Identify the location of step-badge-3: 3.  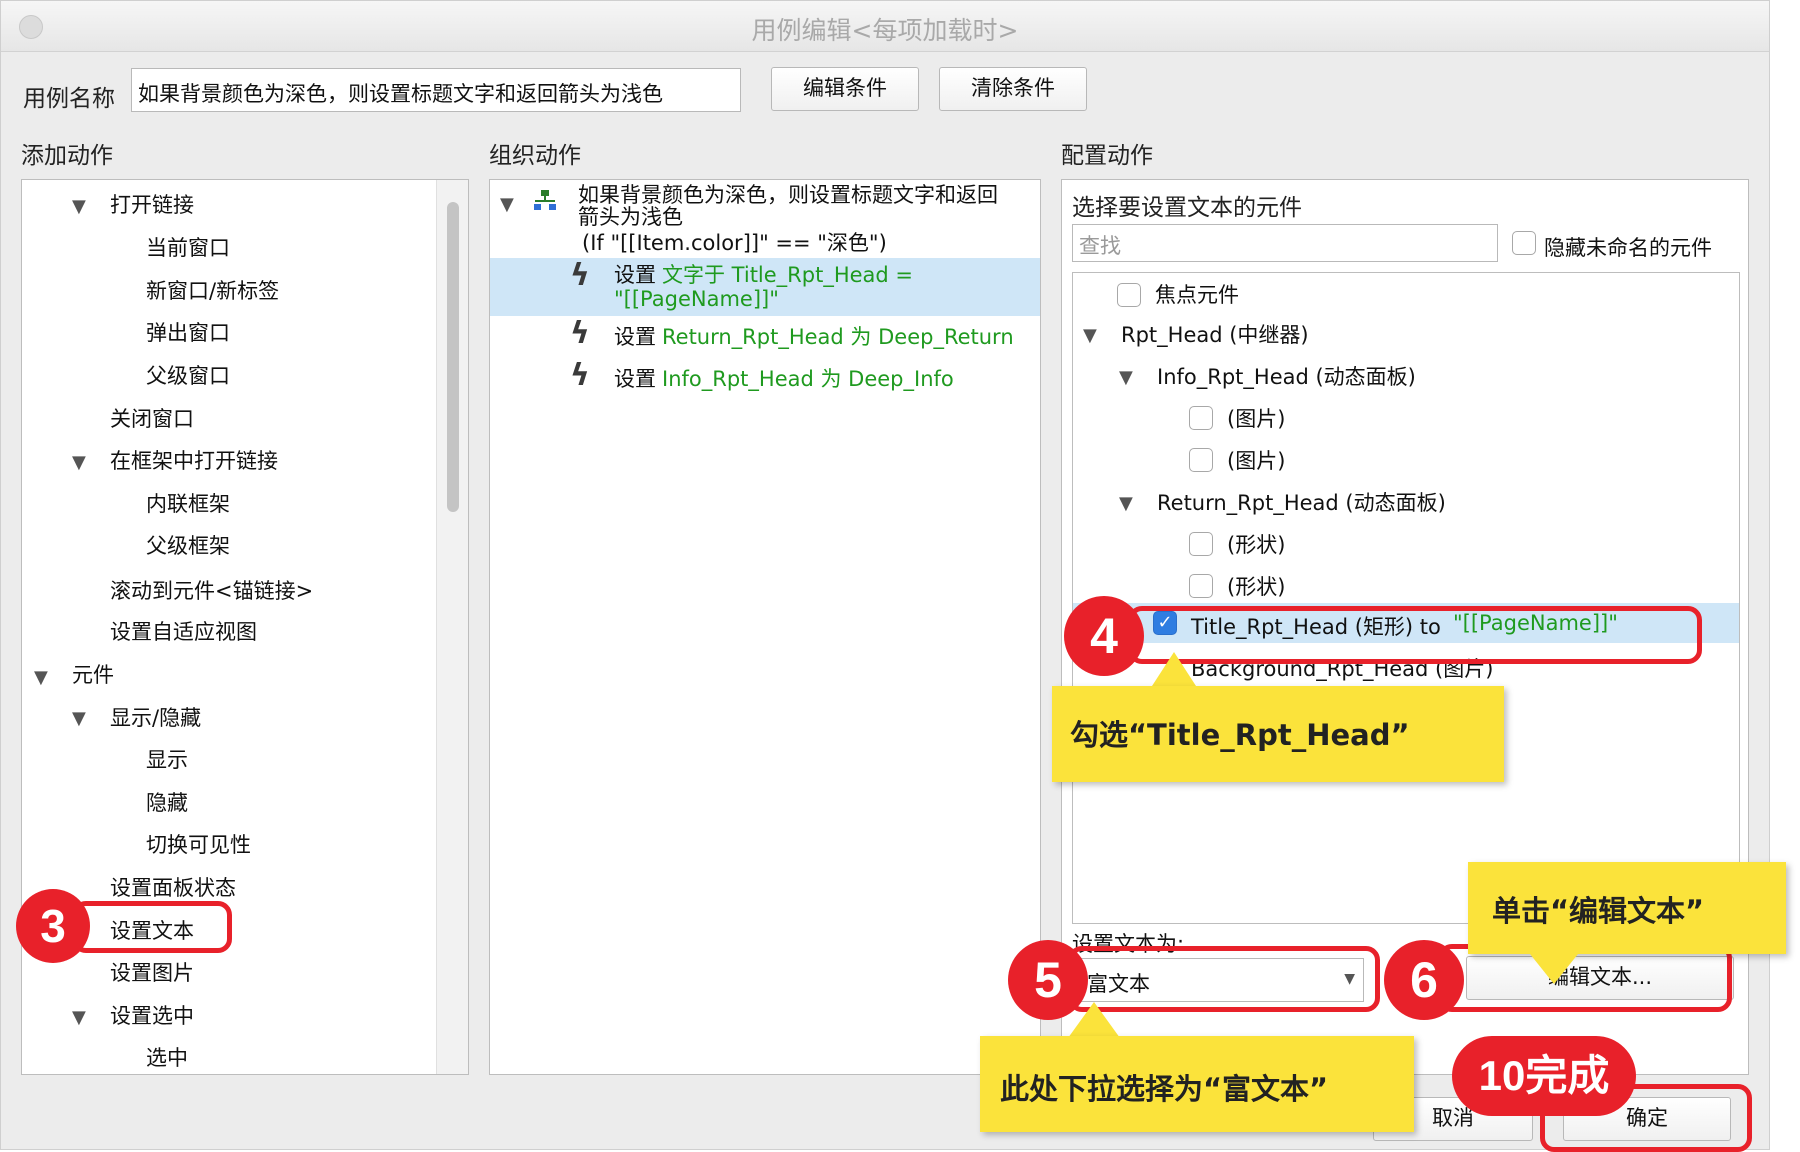
(53, 926).